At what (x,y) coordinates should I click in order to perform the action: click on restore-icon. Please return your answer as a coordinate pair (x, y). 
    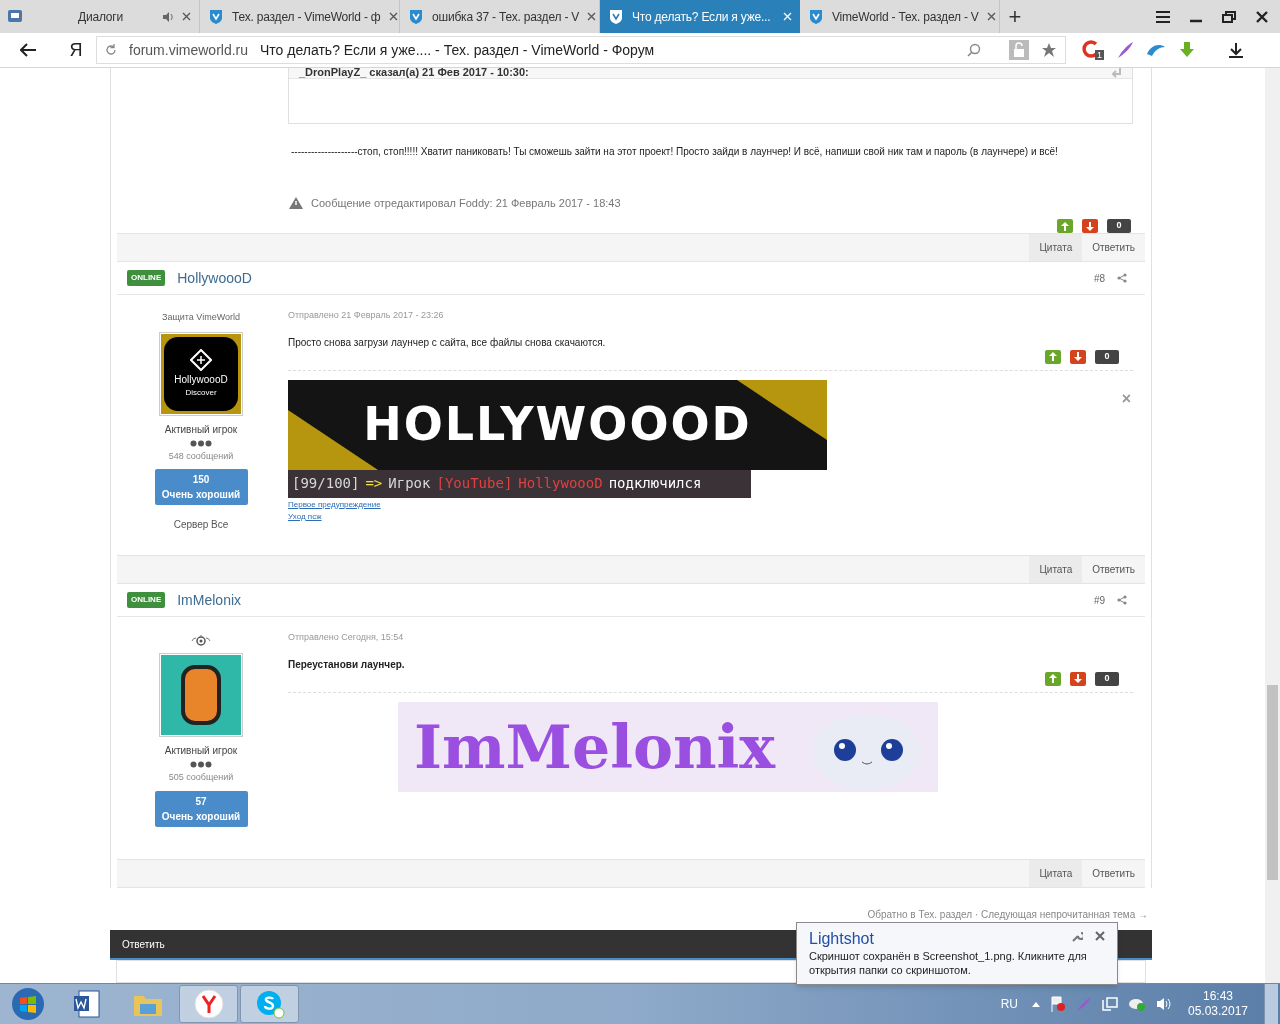
    Looking at the image, I should click on (1229, 16).